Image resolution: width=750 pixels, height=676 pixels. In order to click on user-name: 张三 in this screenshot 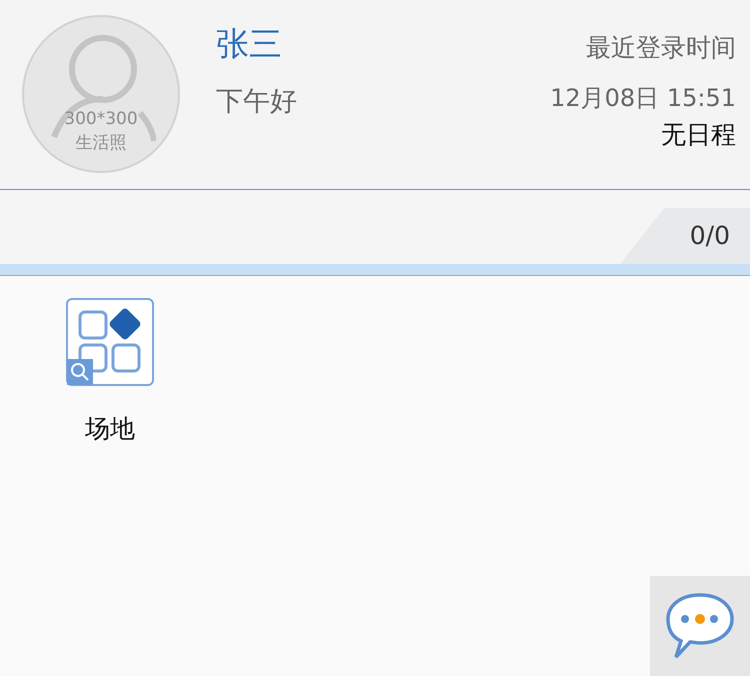, I will do `click(249, 44)`.